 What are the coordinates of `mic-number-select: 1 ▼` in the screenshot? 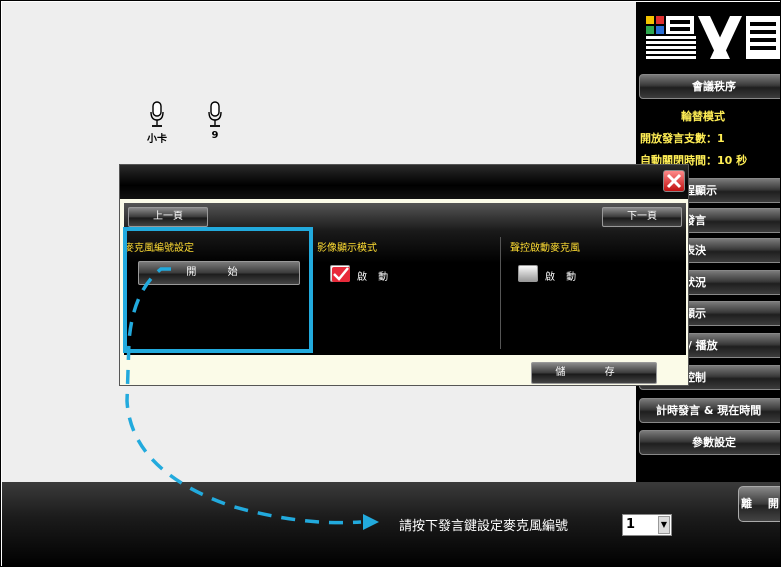 It's located at (647, 525).